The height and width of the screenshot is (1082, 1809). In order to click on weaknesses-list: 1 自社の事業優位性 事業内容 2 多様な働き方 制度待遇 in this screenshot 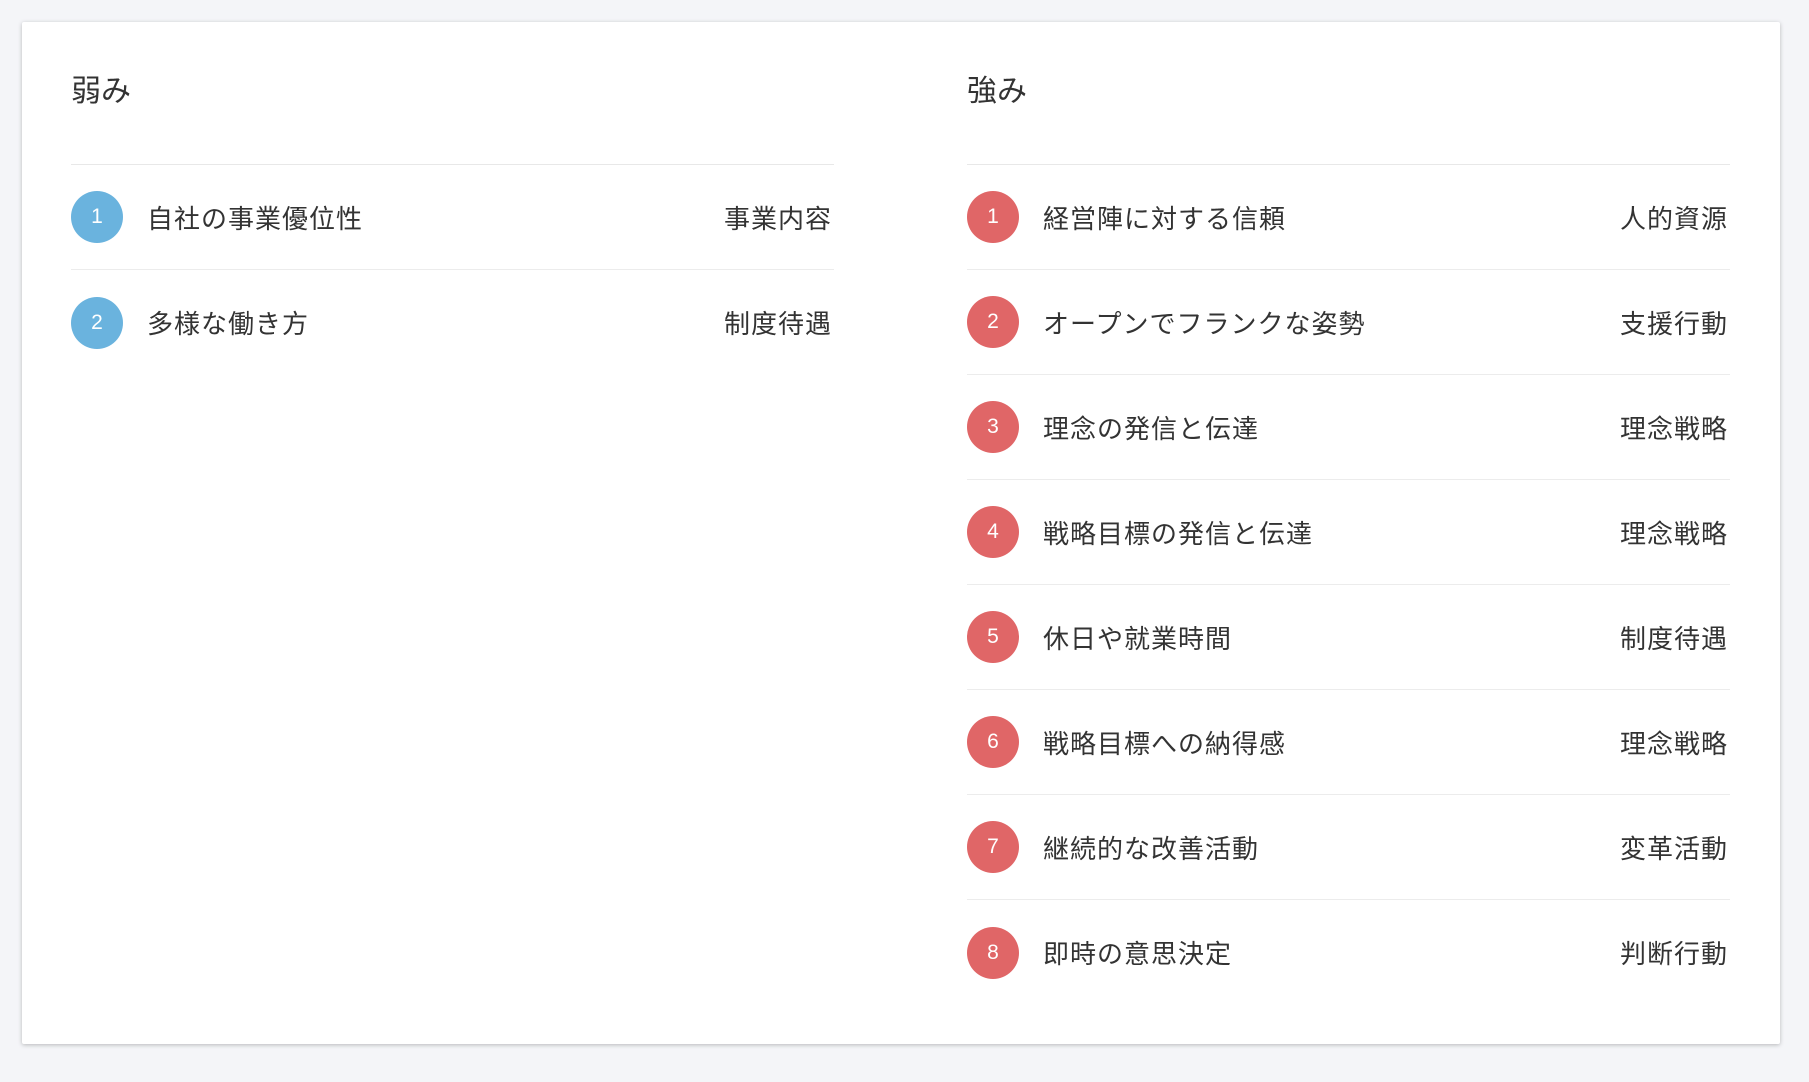, I will do `click(452, 270)`.